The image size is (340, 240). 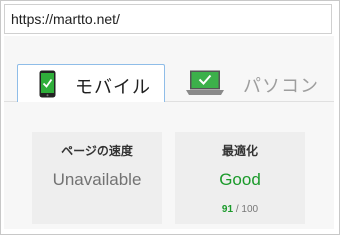 I want to click on score-max: / 100, so click(x=247, y=209).